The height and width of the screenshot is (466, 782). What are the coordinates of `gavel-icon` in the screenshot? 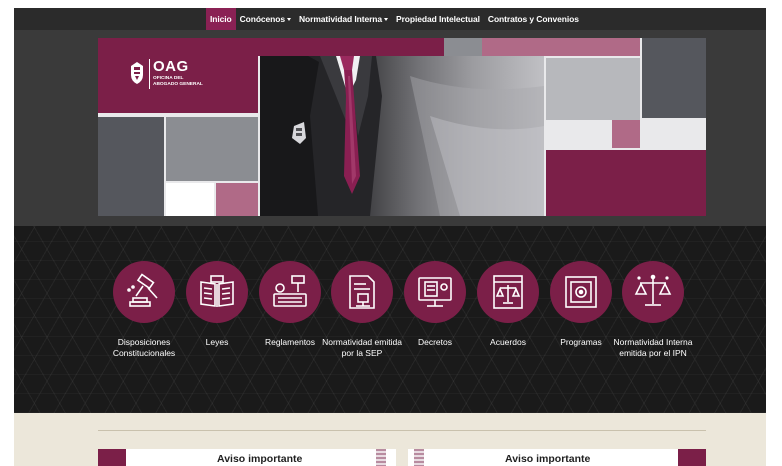 It's located at (142, 290).